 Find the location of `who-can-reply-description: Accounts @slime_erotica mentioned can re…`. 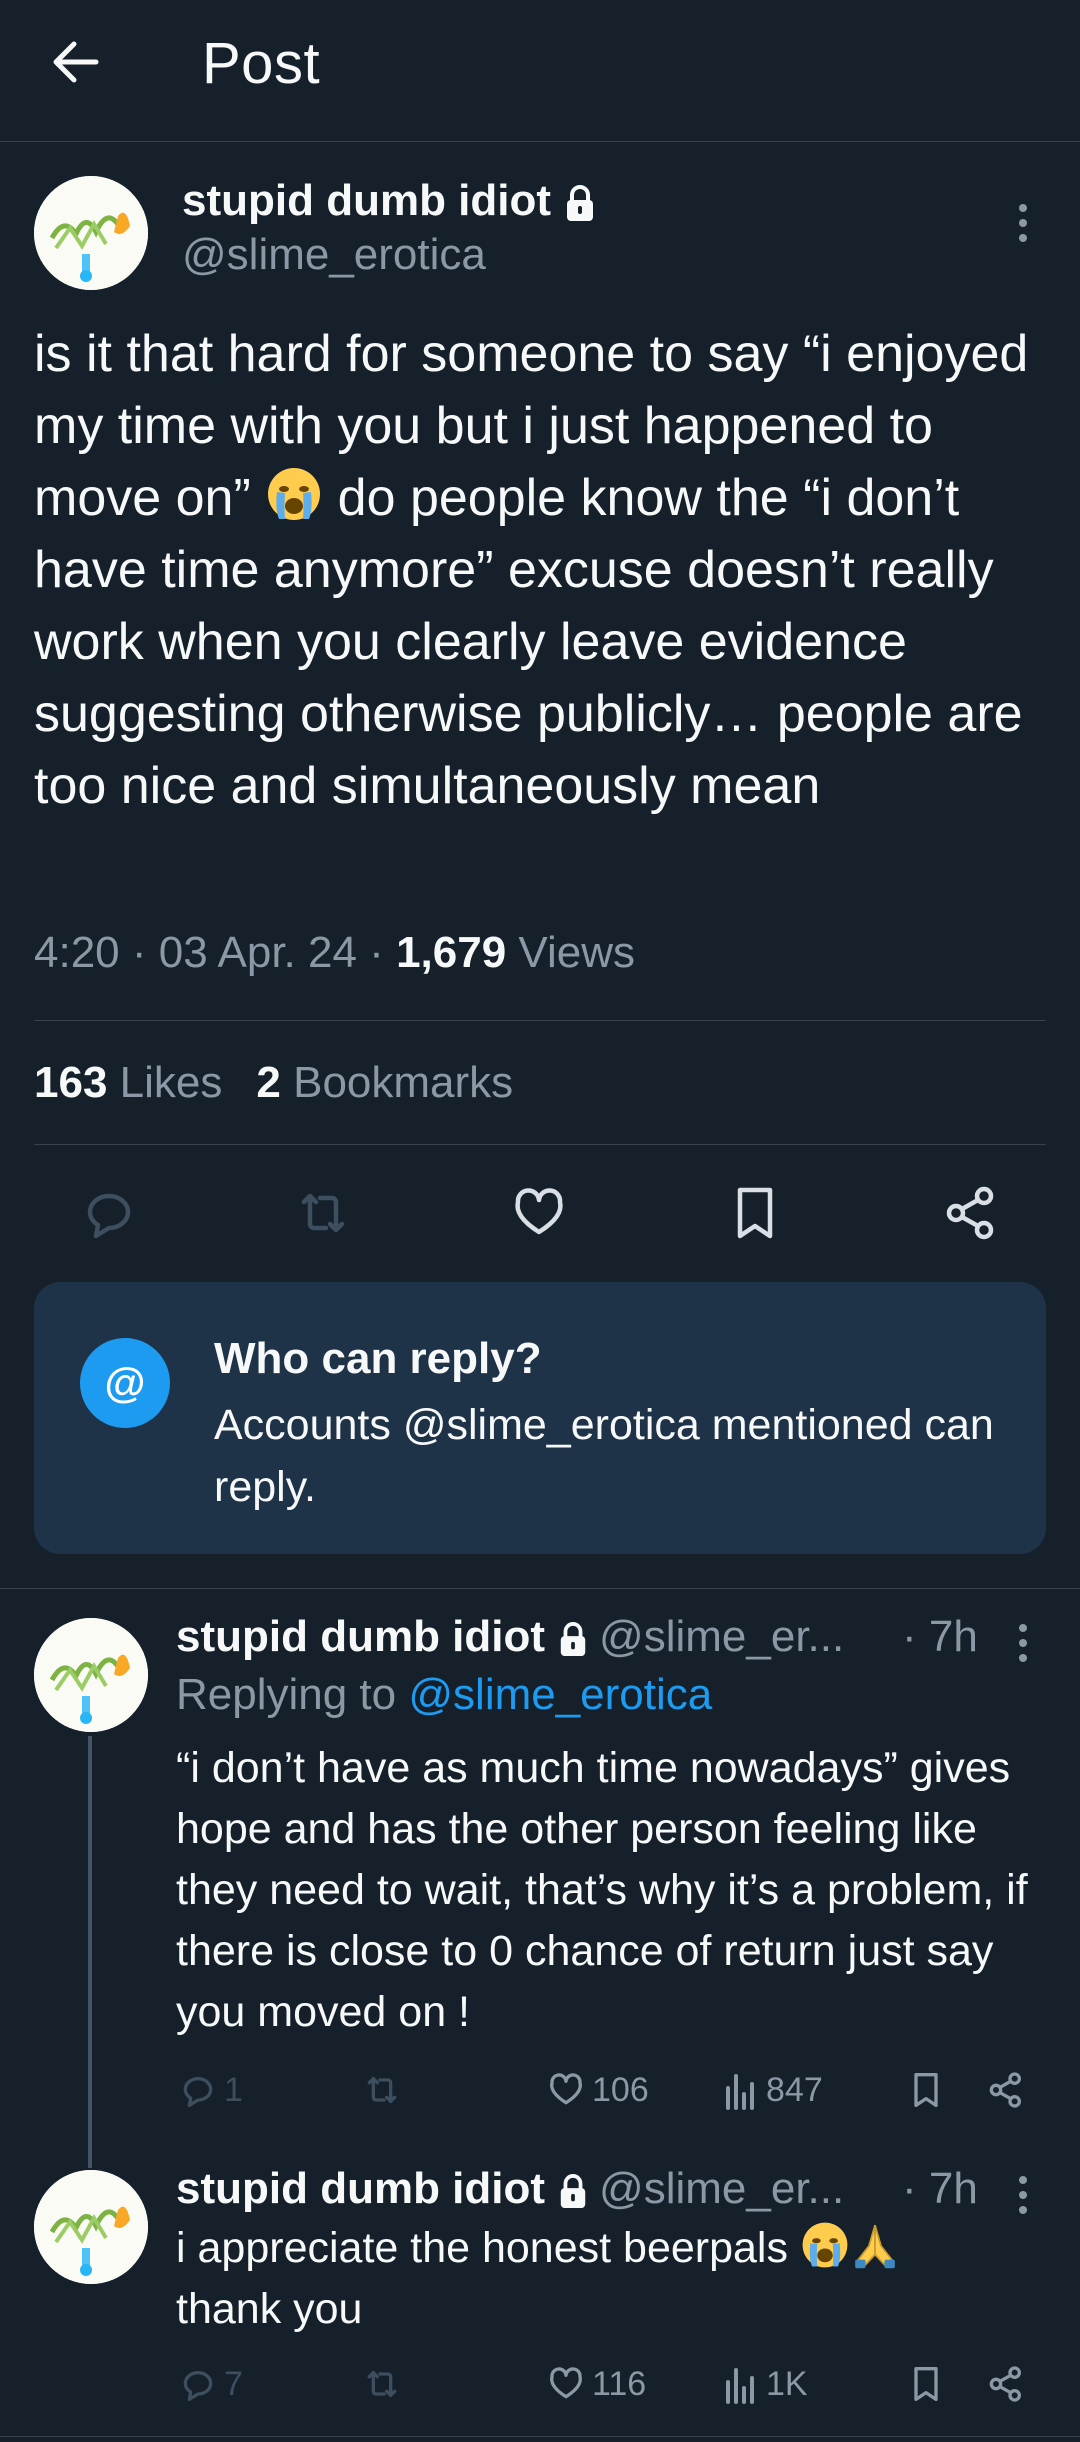

who-can-reply-description: Accounts @slime_erotica mentioned can re… is located at coordinates (604, 1456).